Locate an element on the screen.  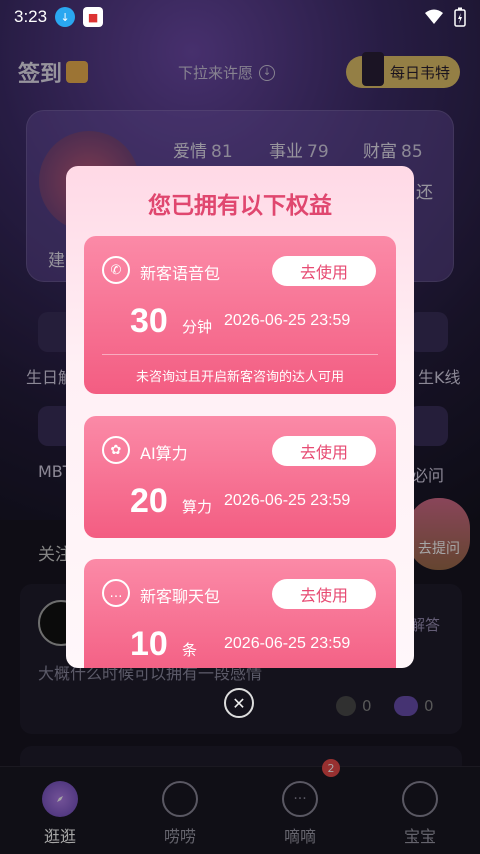
benefit-amount: 20 is located at coordinates (149, 501).